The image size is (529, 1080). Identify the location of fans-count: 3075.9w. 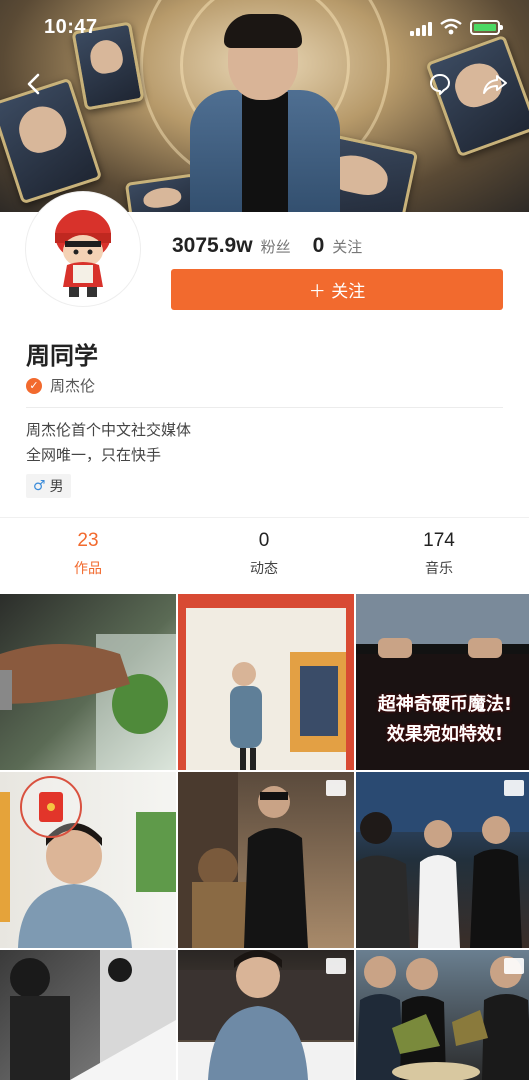
(212, 246).